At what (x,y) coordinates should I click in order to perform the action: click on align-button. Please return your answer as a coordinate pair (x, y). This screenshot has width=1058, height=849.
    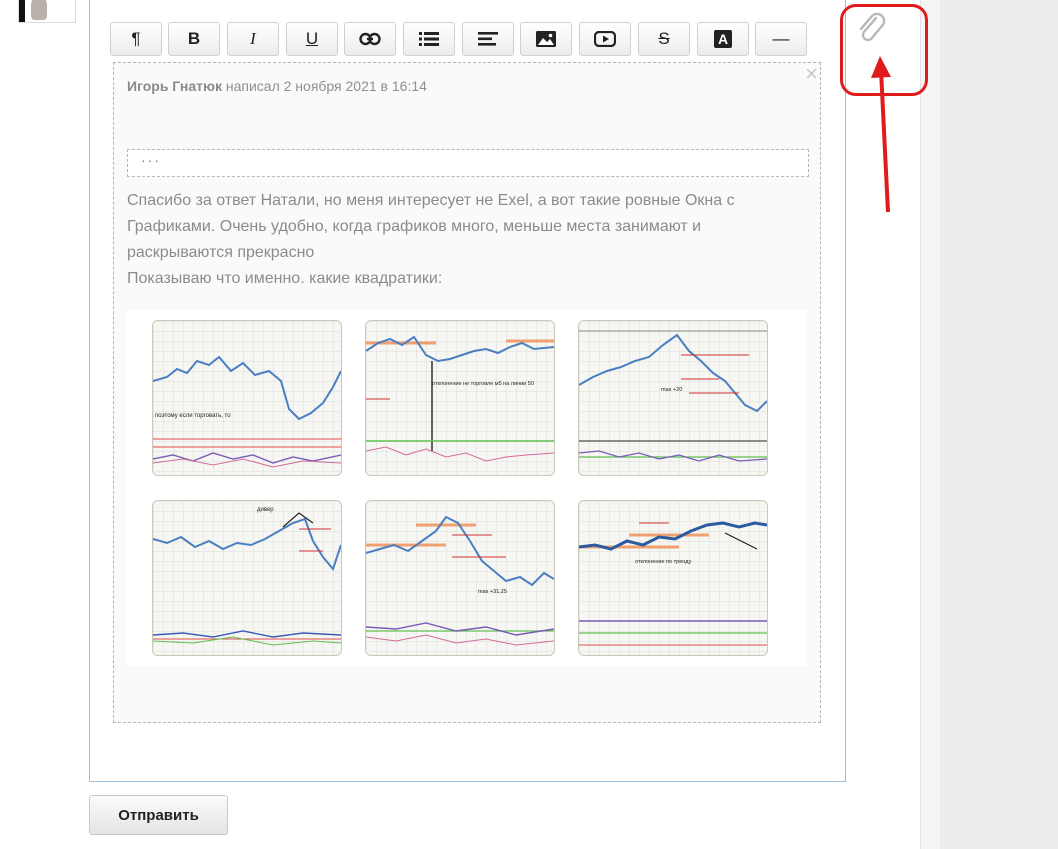
    Looking at the image, I should click on (488, 39).